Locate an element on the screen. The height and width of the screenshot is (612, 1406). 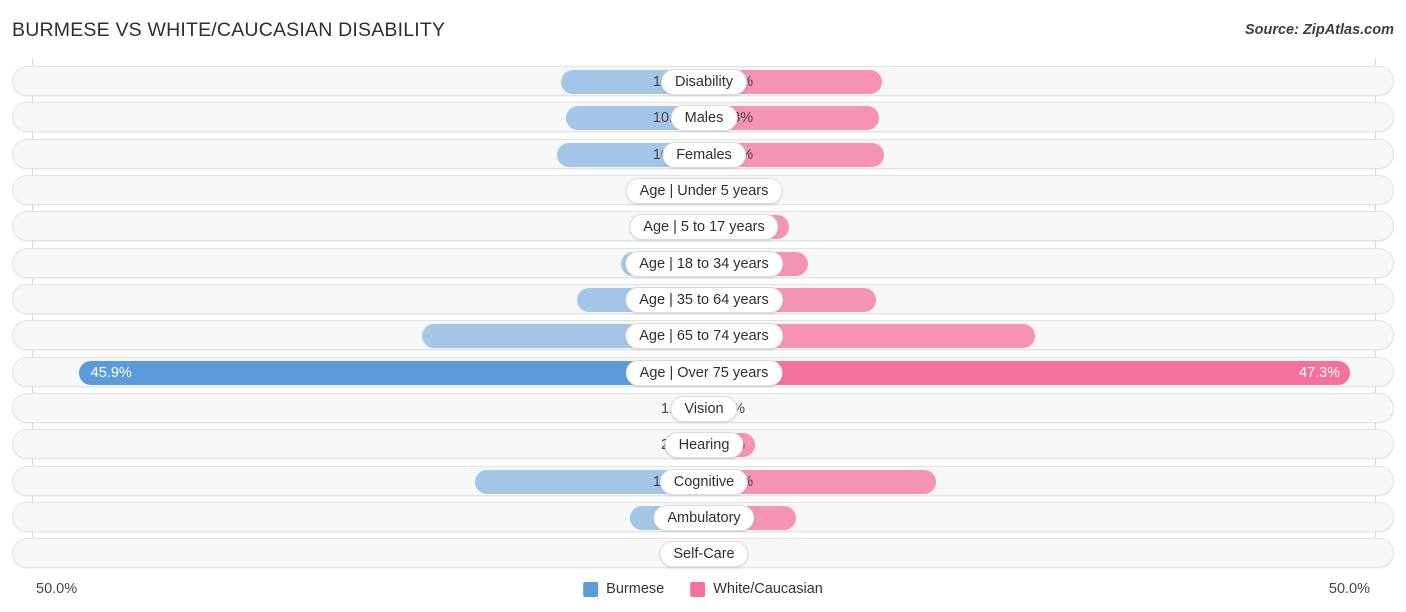
row-inner: 1.1%1.7%Age | Under 5 years is located at coordinates (703, 190).